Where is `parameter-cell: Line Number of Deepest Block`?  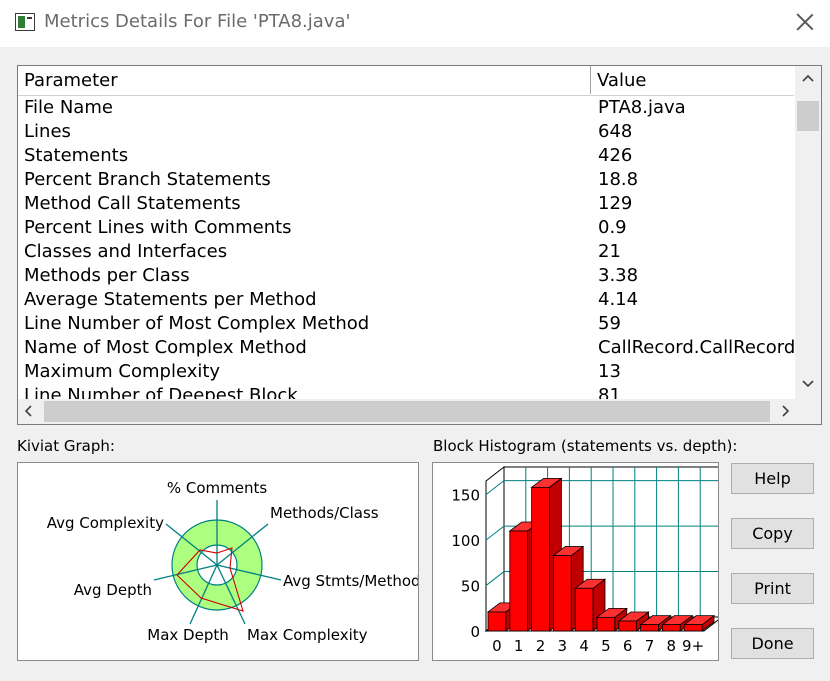 parameter-cell: Line Number of Deepest Block is located at coordinates (161, 392).